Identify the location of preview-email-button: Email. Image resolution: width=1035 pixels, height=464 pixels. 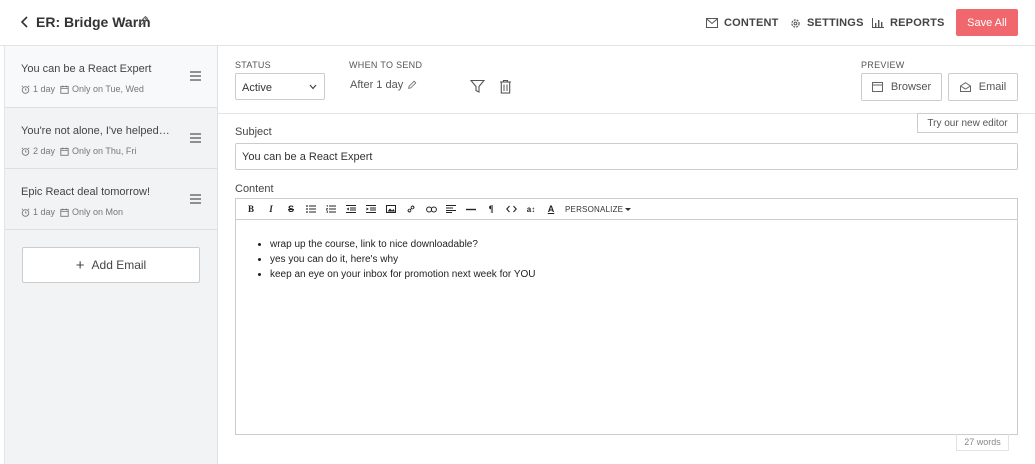
(983, 87).